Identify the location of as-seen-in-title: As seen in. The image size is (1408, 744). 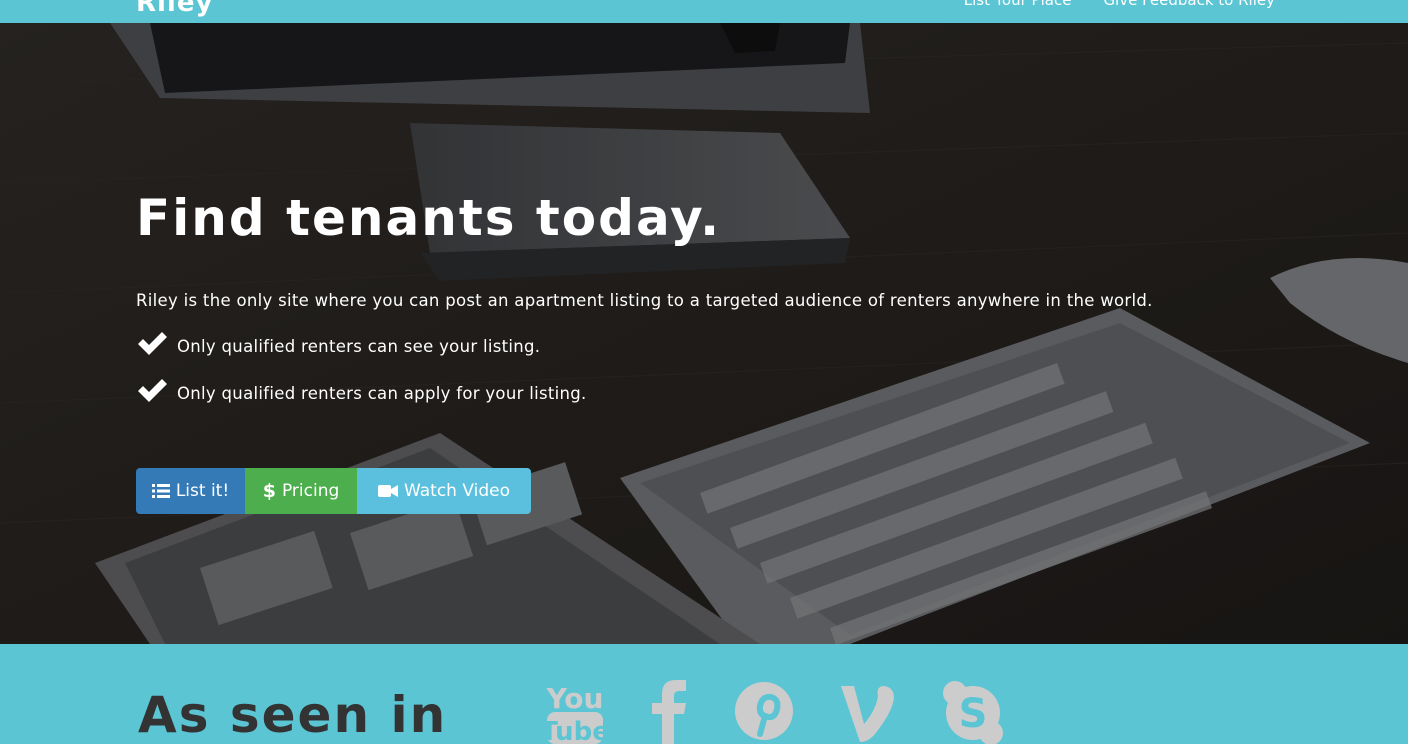
(293, 715).